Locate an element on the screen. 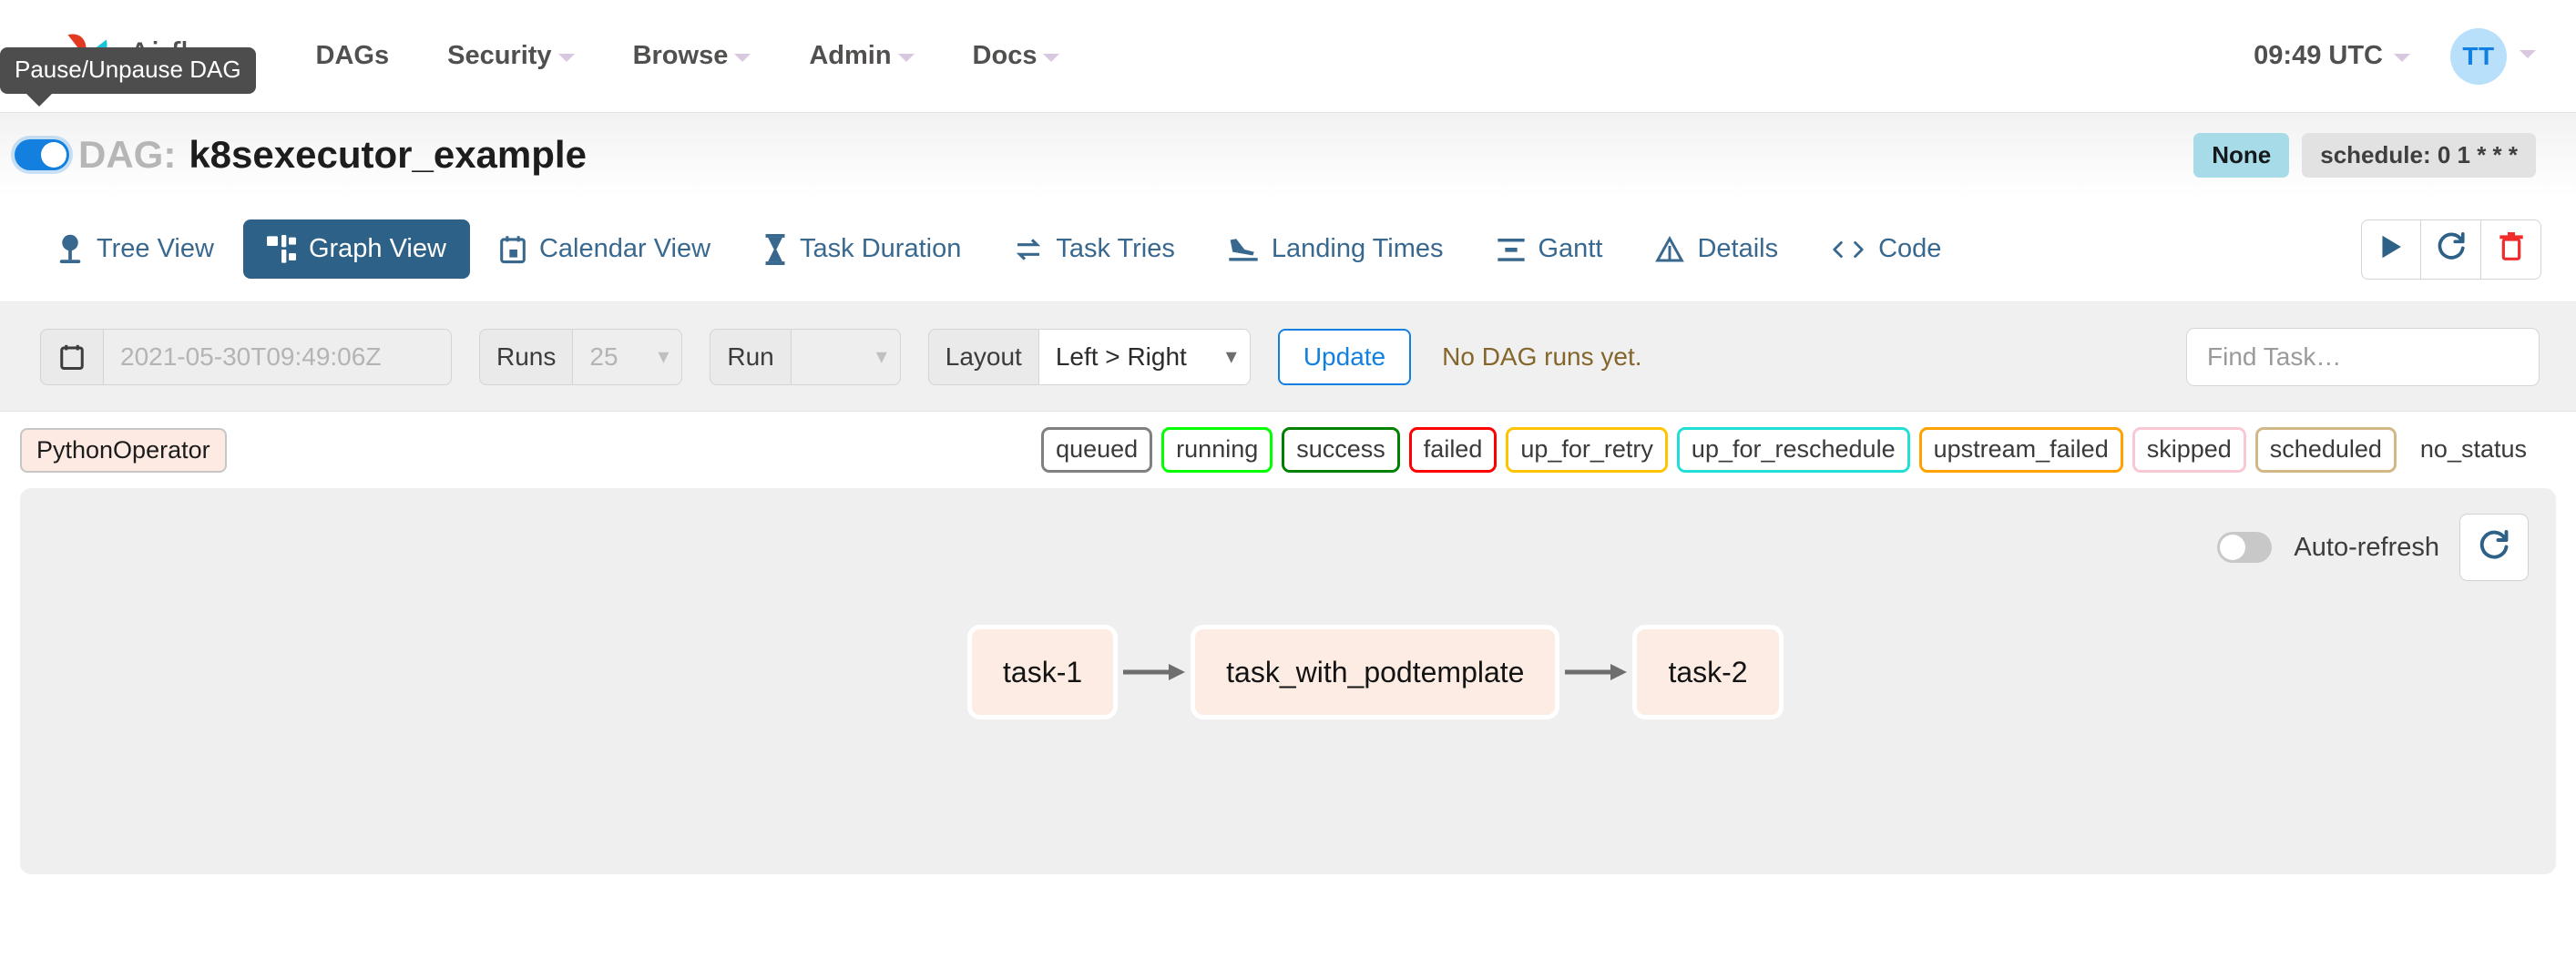  dag-title-row: DAG: k8sexecutor_example is located at coordinates (298, 155).